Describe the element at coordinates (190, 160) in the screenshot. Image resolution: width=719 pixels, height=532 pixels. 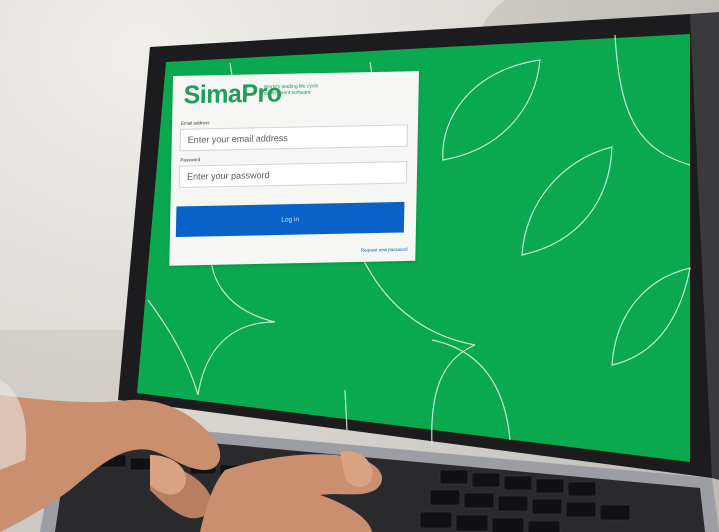
I see `password-label: Password` at that location.